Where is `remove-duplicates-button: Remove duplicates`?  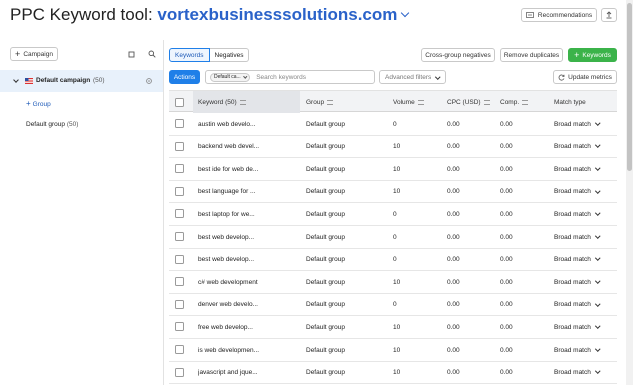
remove-duplicates-button: Remove duplicates is located at coordinates (531, 55).